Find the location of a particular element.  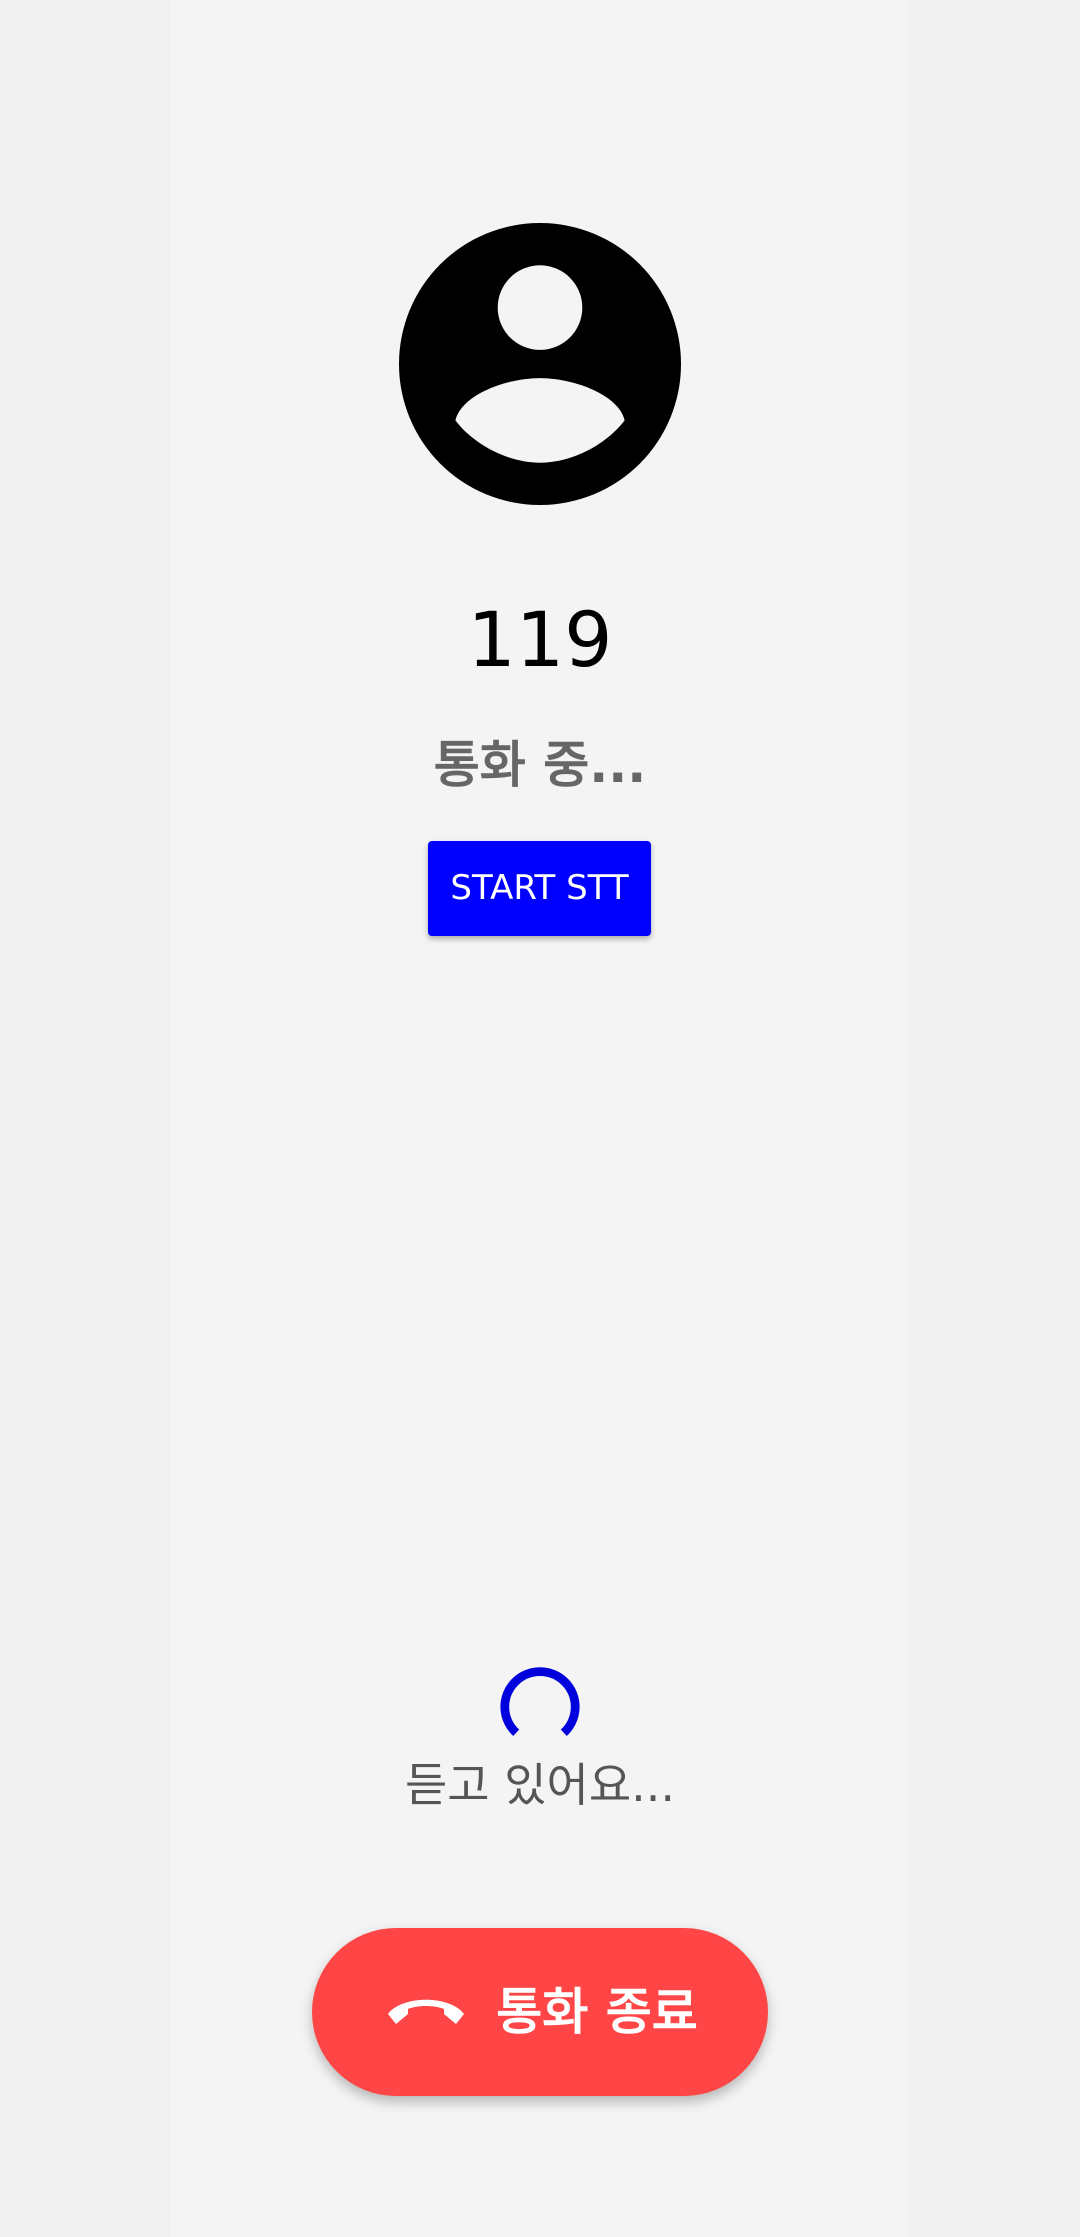

call-end-icon is located at coordinates (426, 2012).